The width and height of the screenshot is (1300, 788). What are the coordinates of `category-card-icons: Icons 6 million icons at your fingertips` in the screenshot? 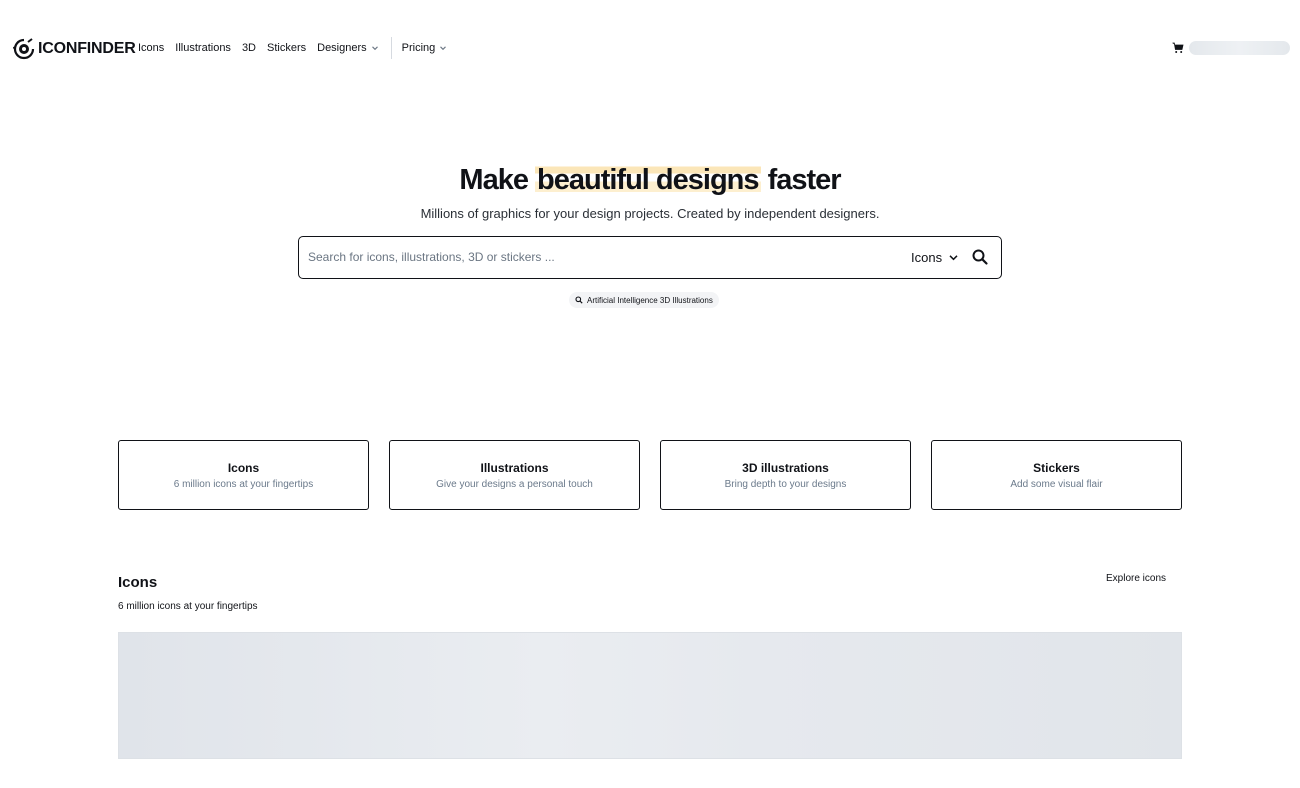 It's located at (243, 475).